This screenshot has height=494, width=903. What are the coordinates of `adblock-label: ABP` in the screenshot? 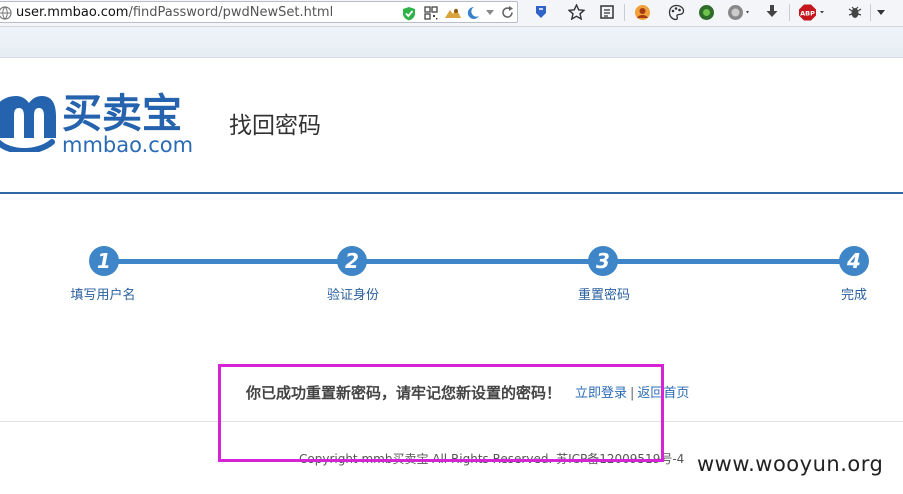 It's located at (807, 14).